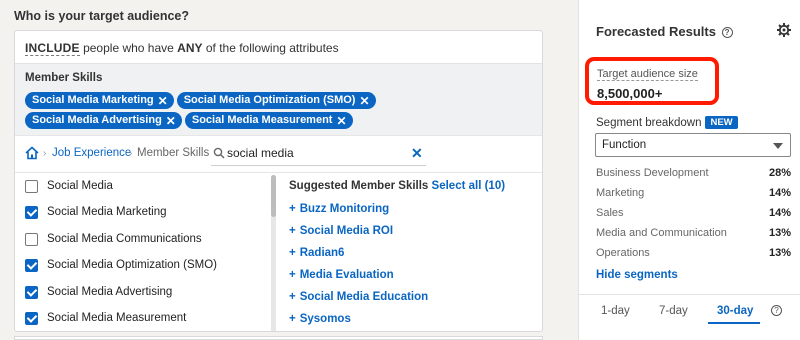 The height and width of the screenshot is (340, 800). I want to click on skill-search: ✕, so click(318, 153).